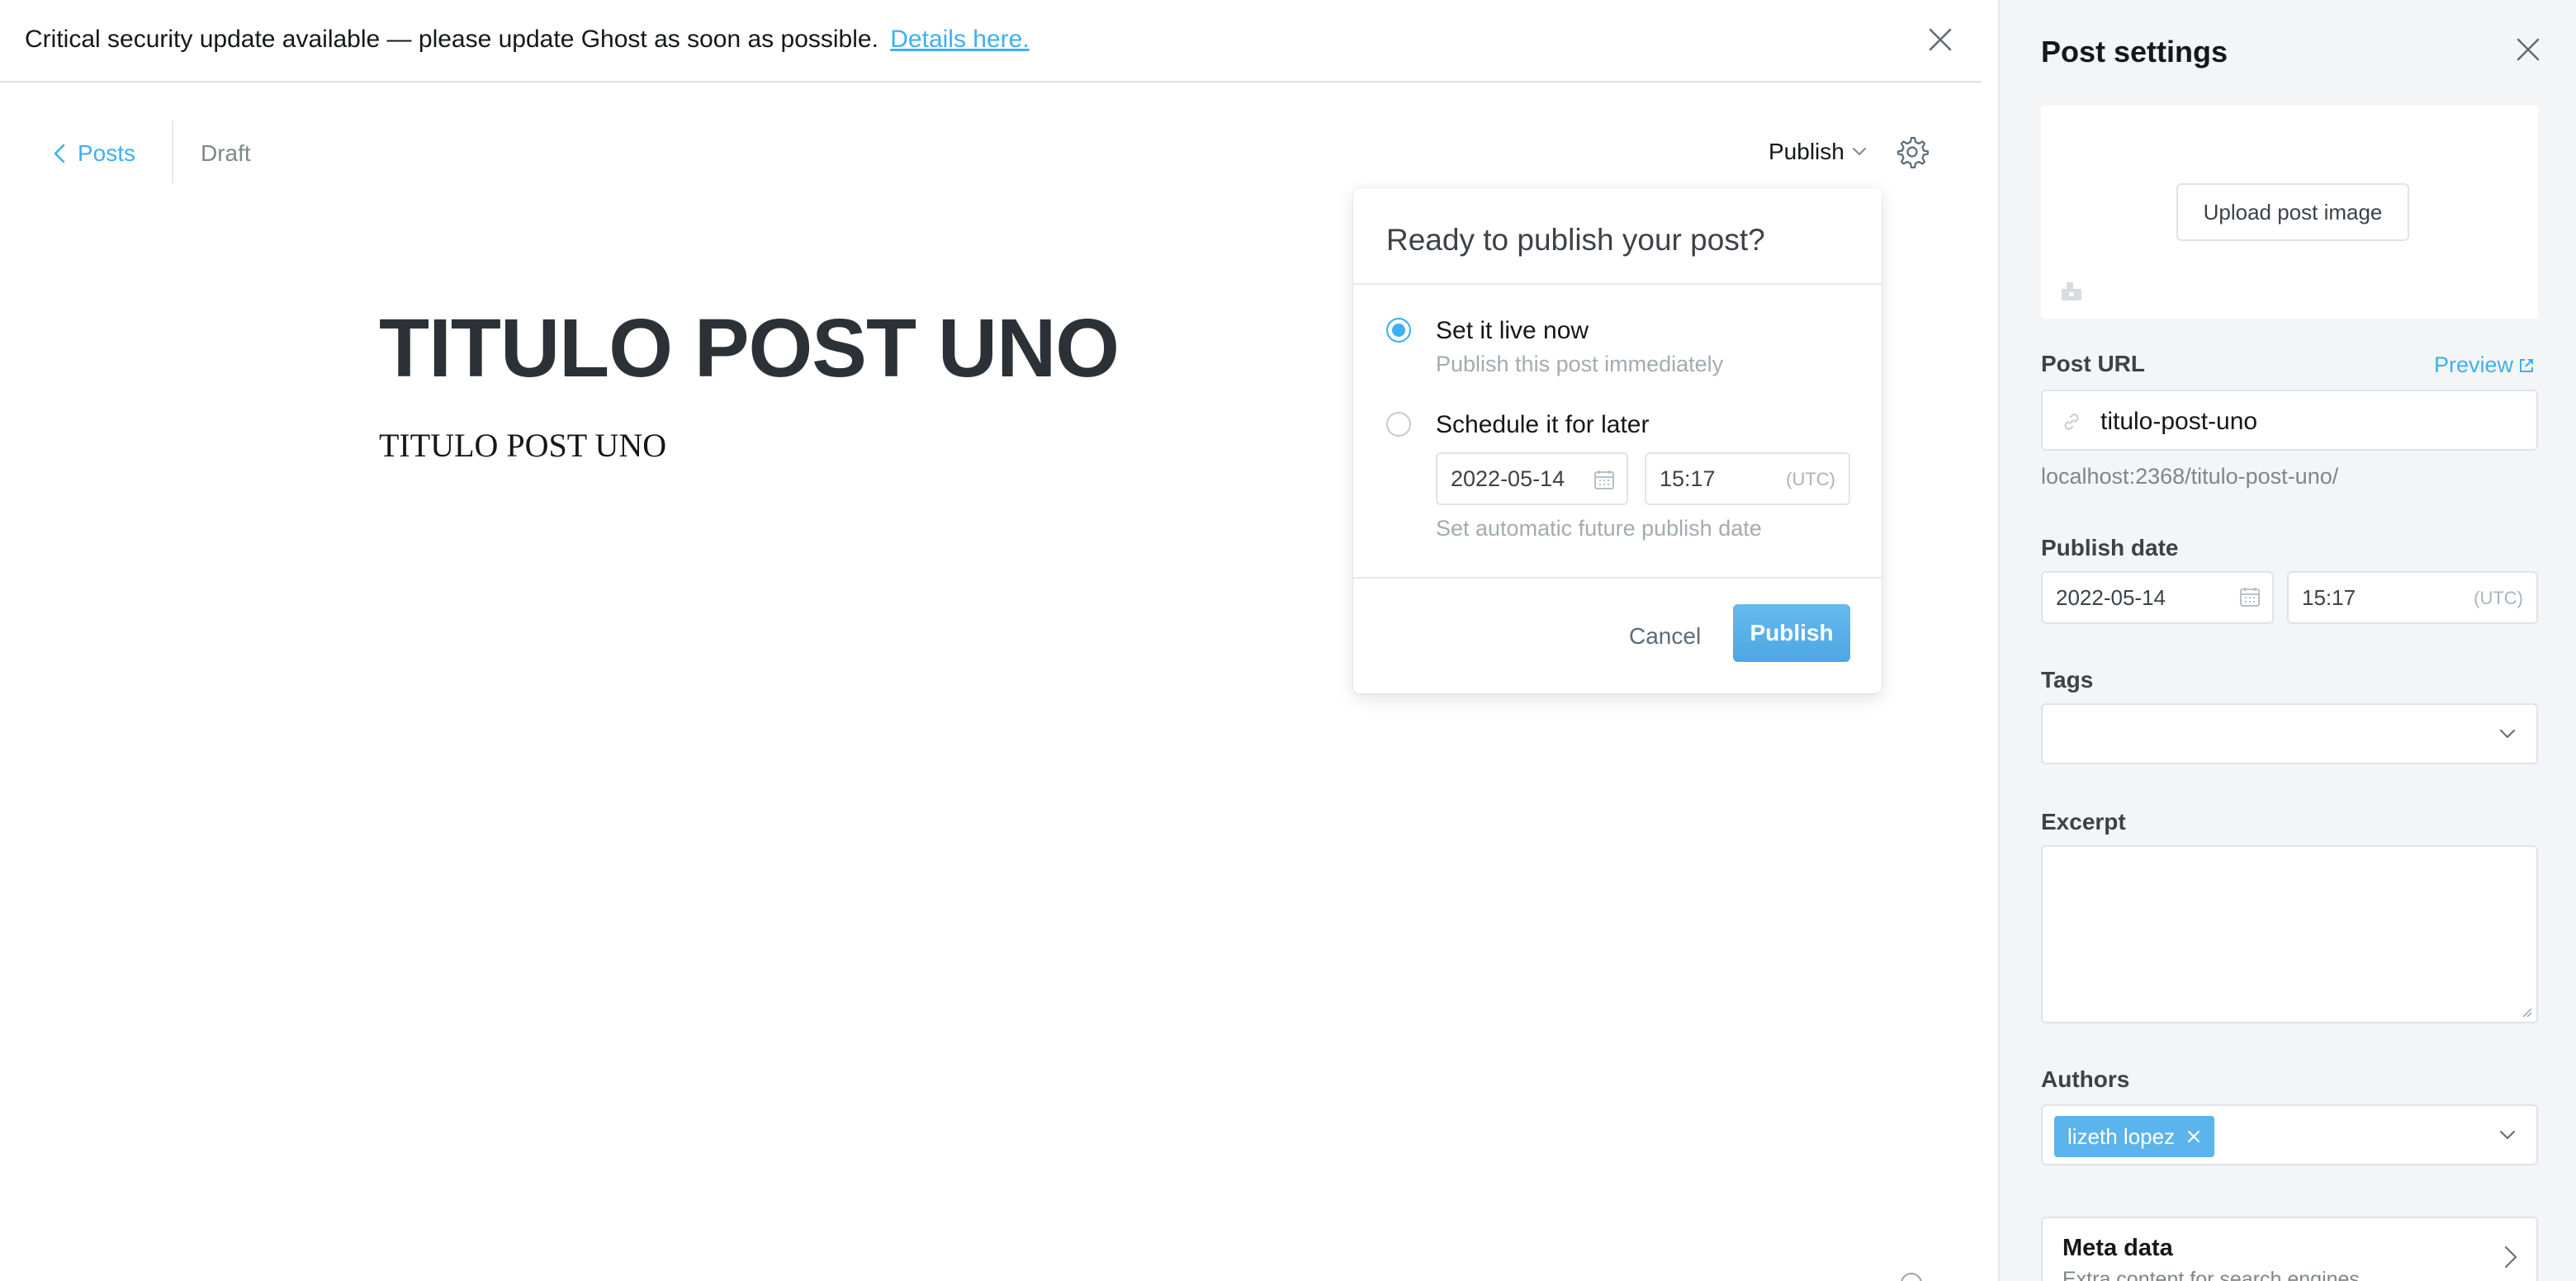 This screenshot has height=1281, width=2576. I want to click on post-status: Draft, so click(226, 153).